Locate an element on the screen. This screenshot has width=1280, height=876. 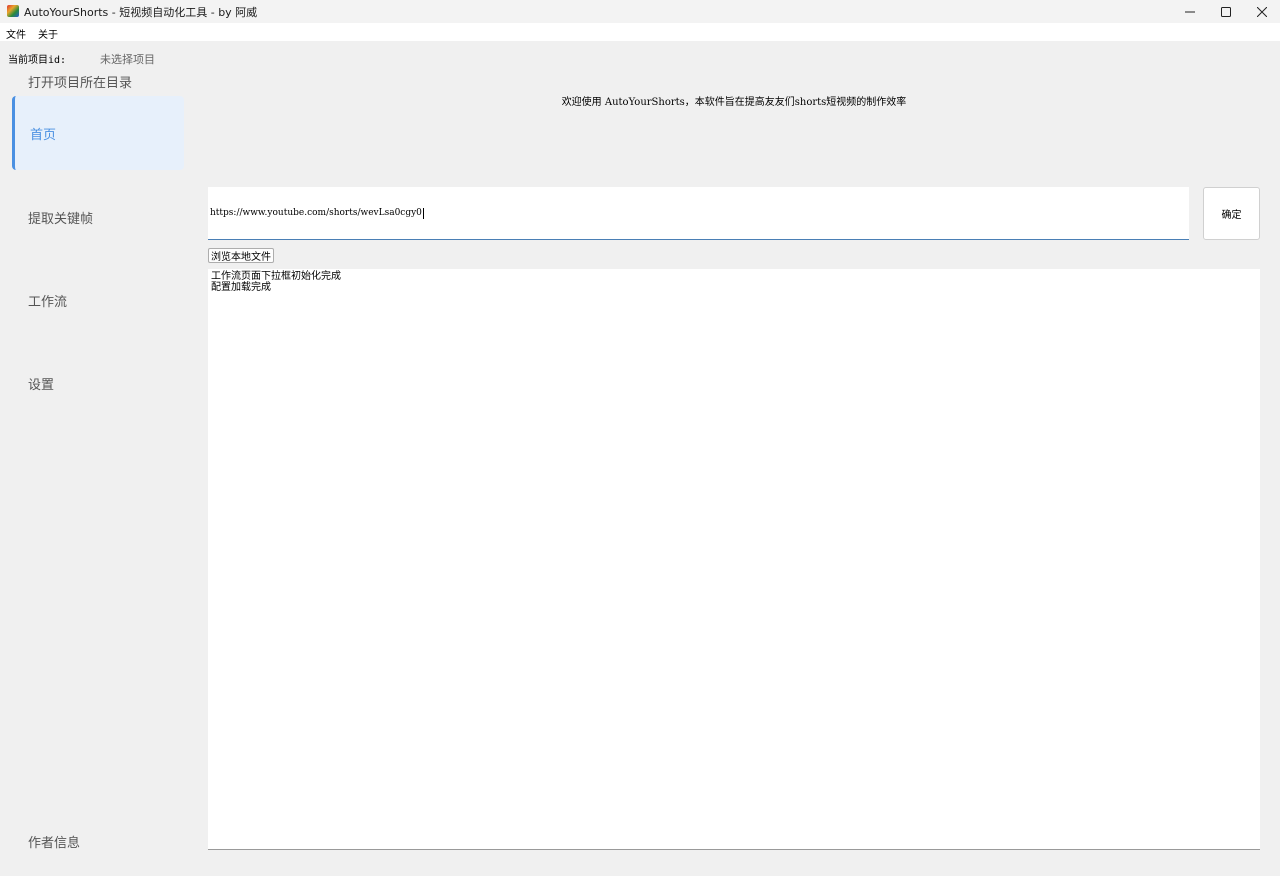
current-project-value: 未选择项目 is located at coordinates (127, 59).